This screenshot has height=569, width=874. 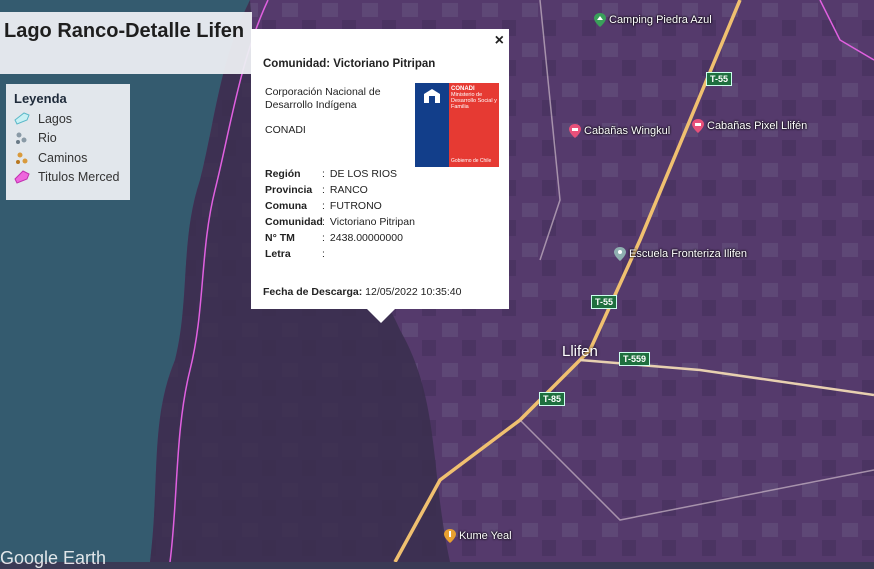 I want to click on emblem-icon, so click(x=432, y=96).